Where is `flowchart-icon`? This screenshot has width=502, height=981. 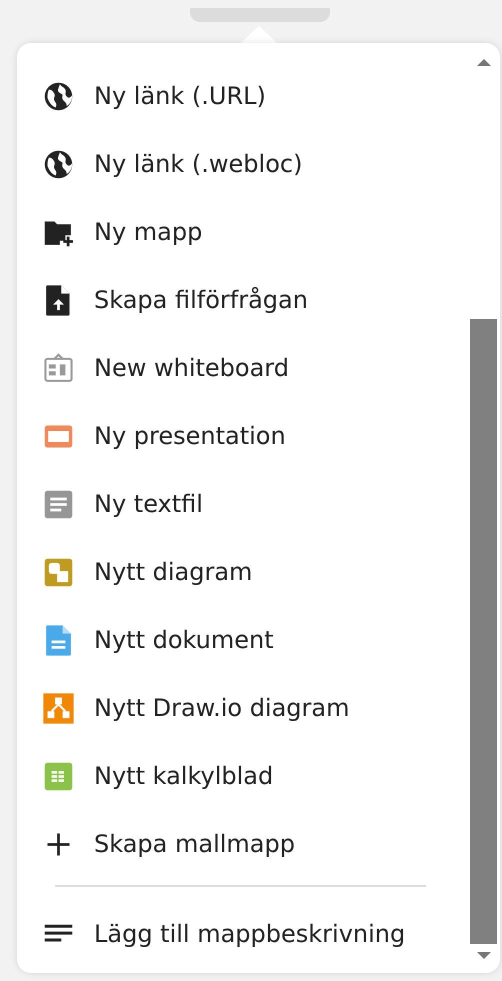 flowchart-icon is located at coordinates (58, 708).